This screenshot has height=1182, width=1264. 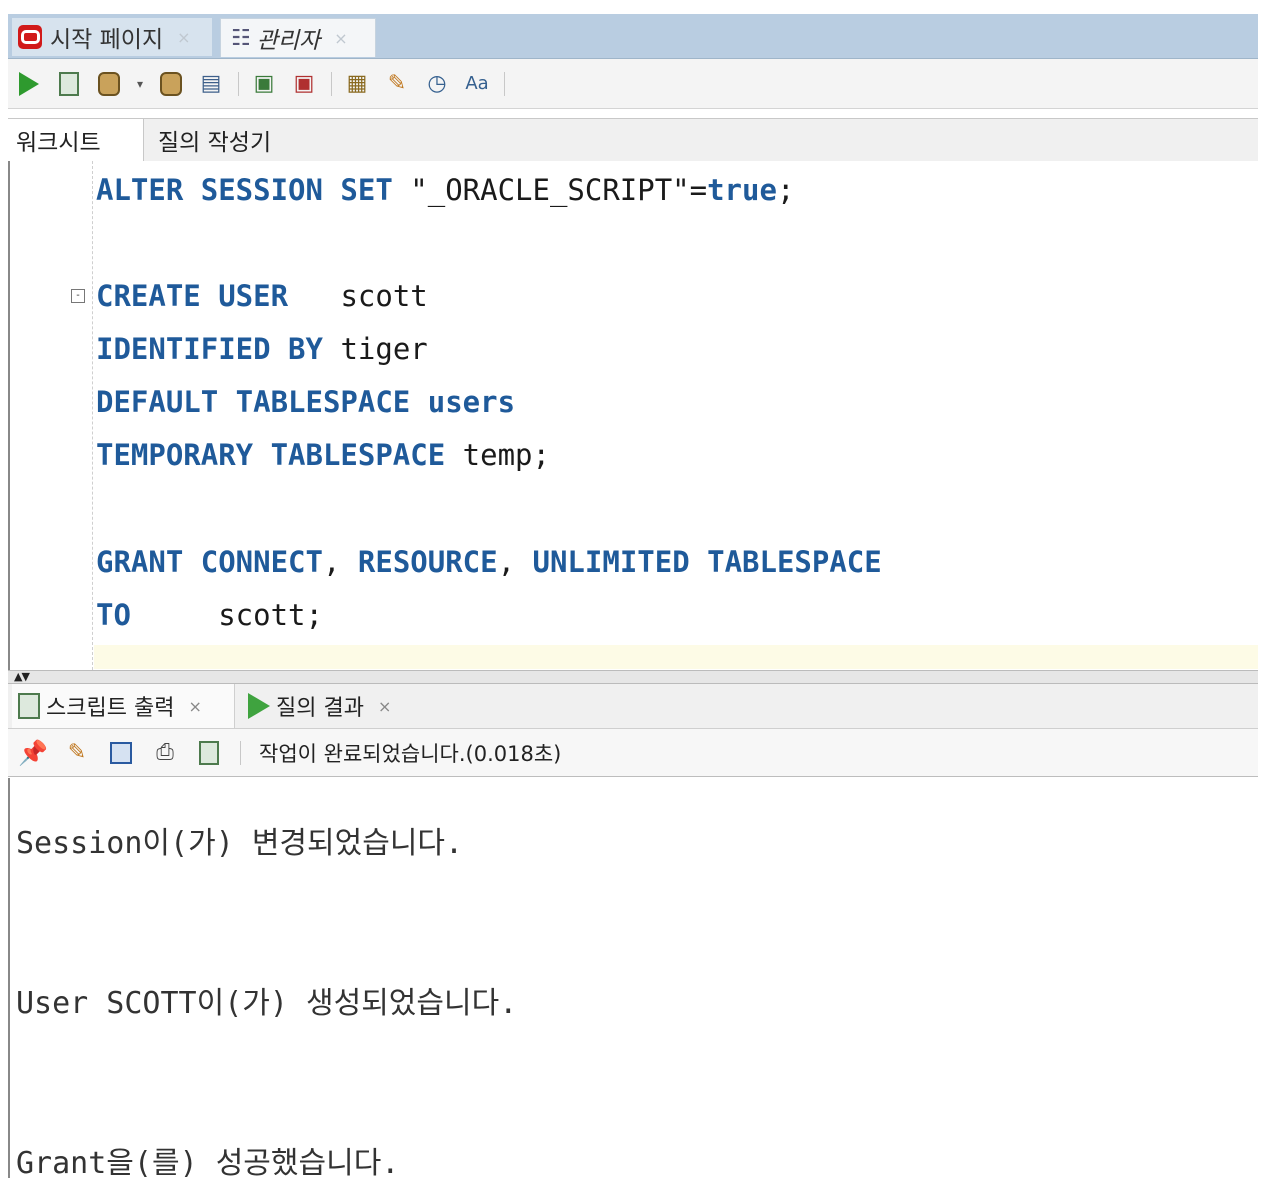 What do you see at coordinates (437, 84) in the screenshot?
I see `timer-button: ◷` at bounding box center [437, 84].